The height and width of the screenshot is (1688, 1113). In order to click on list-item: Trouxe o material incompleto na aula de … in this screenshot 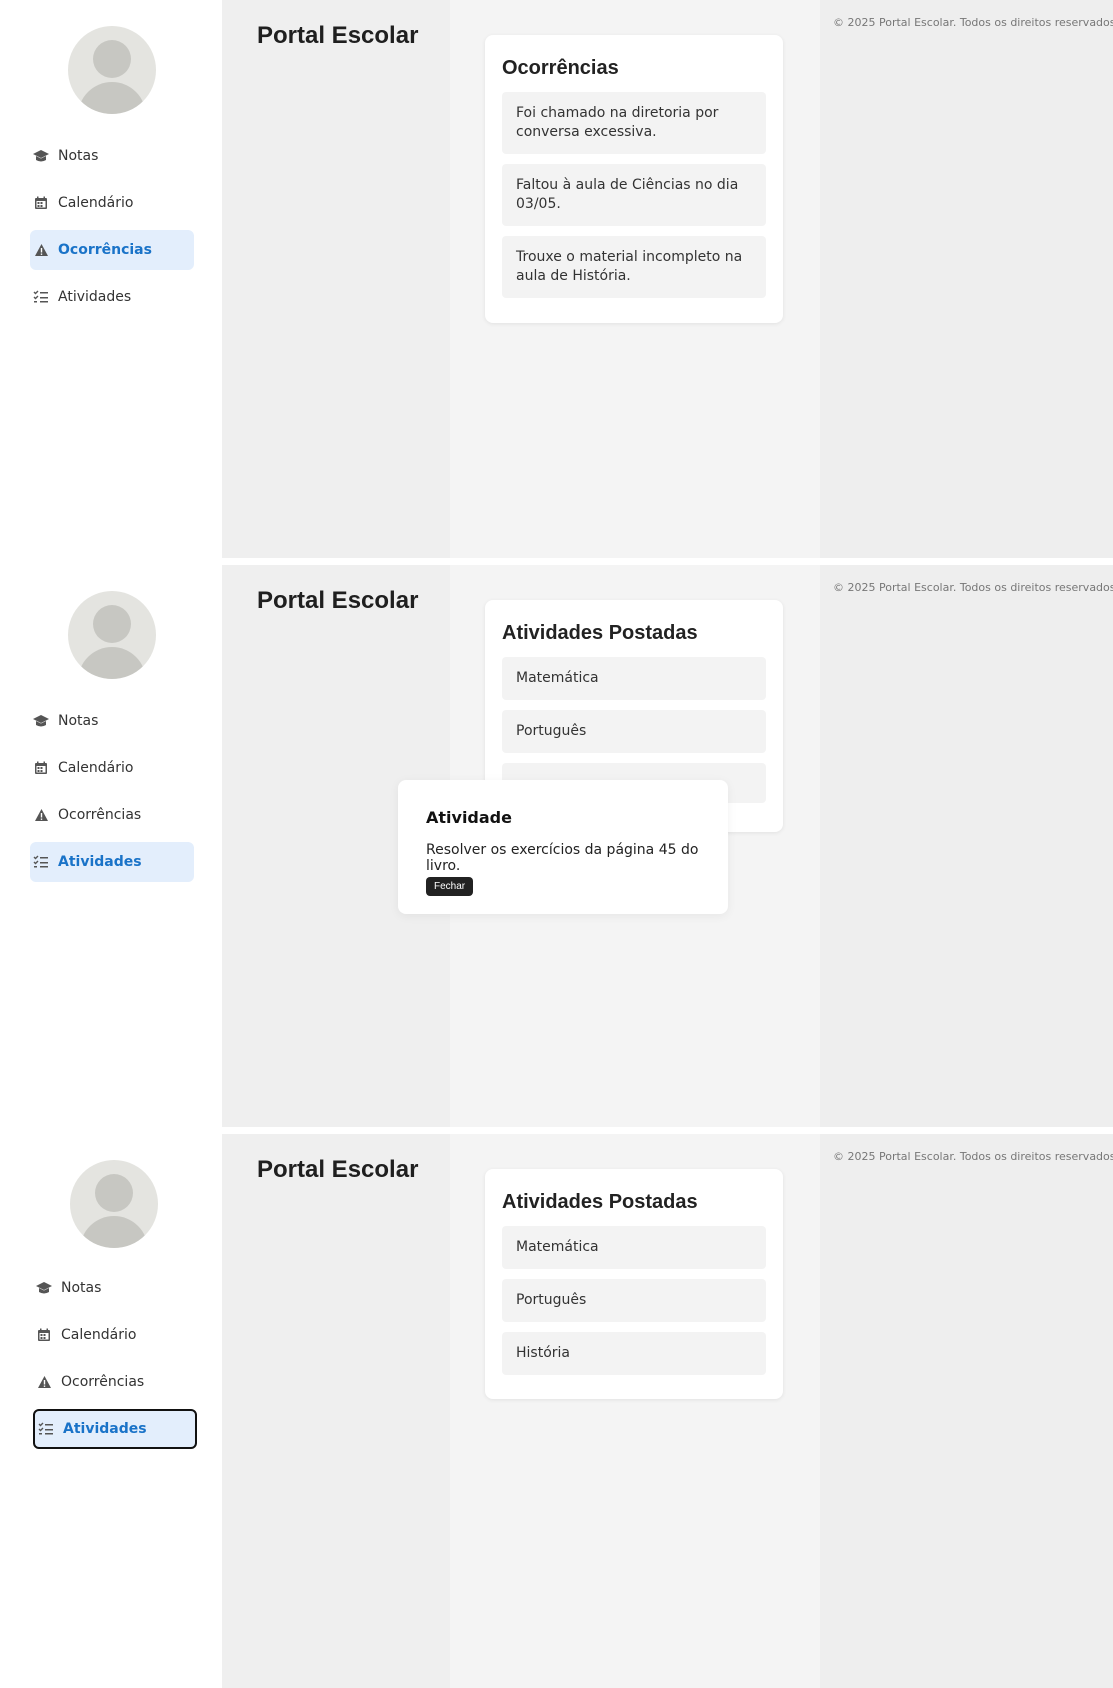, I will do `click(634, 267)`.